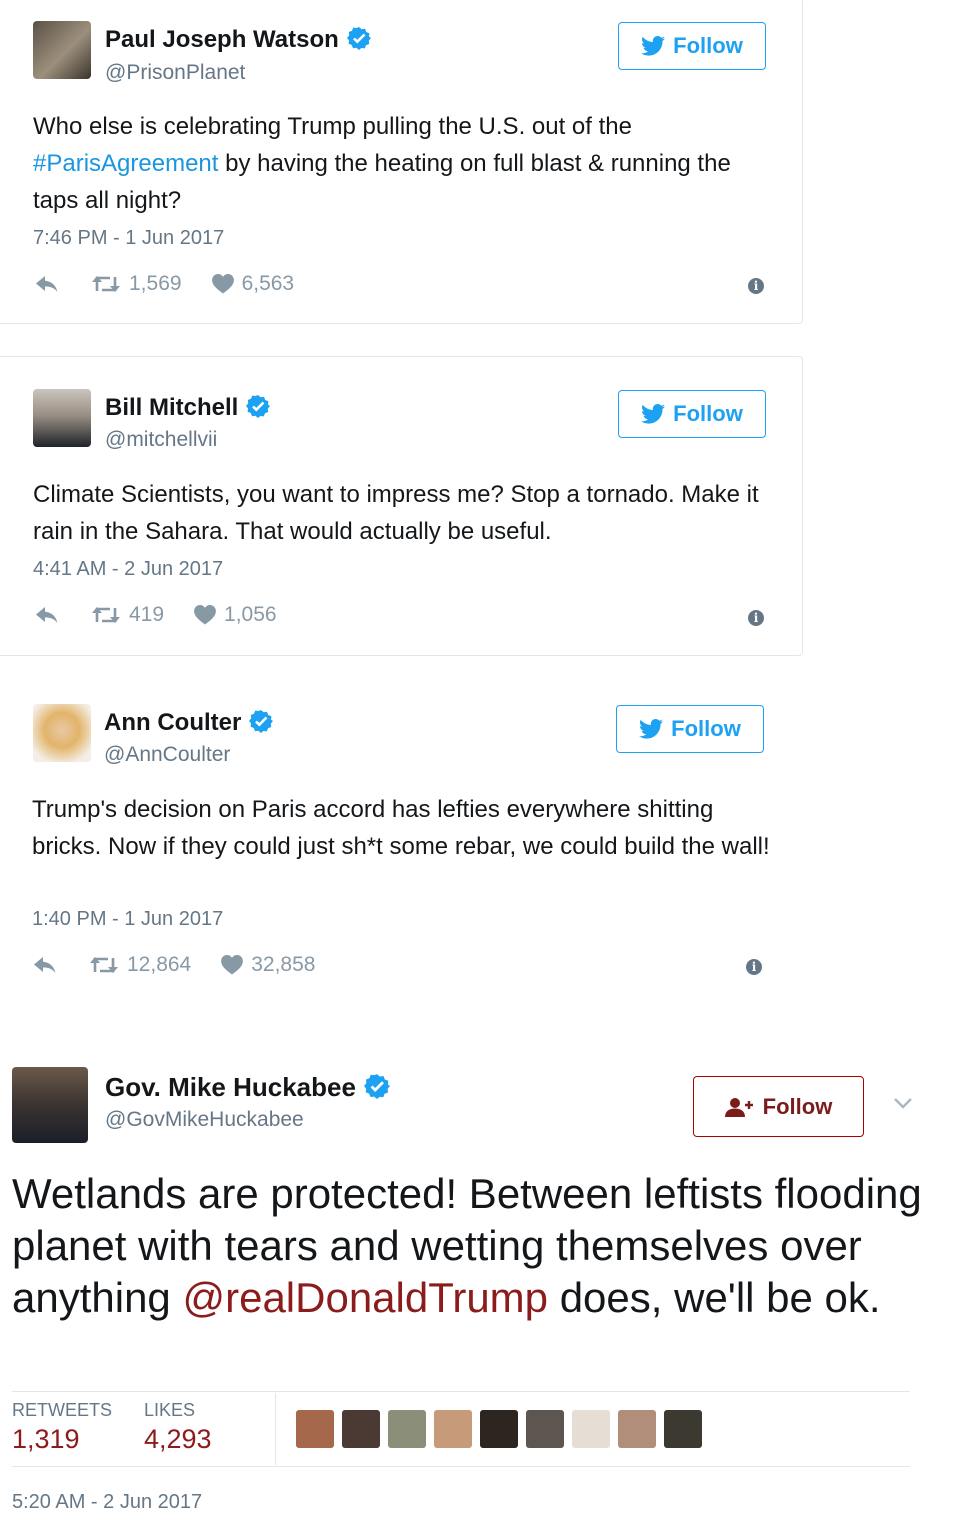 This screenshot has width=980, height=1536. Describe the element at coordinates (127, 615) in the screenshot. I see `retweet-button: 419` at that location.